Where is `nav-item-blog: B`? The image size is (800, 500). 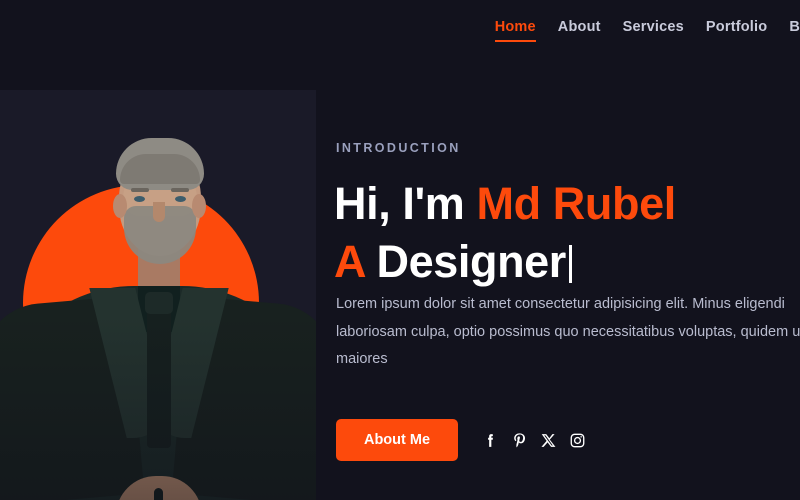
nav-item-blog: B is located at coordinates (794, 31).